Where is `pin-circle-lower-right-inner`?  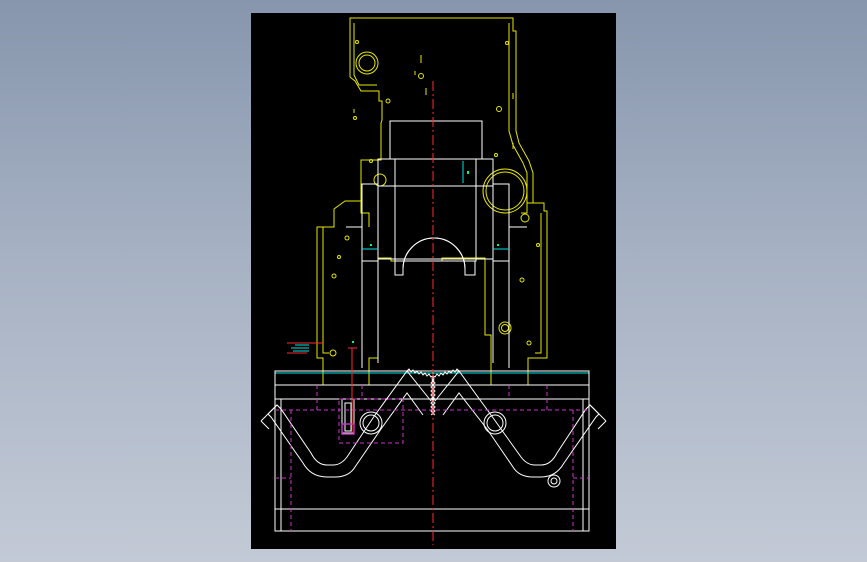
pin-circle-lower-right-inner is located at coordinates (554, 481).